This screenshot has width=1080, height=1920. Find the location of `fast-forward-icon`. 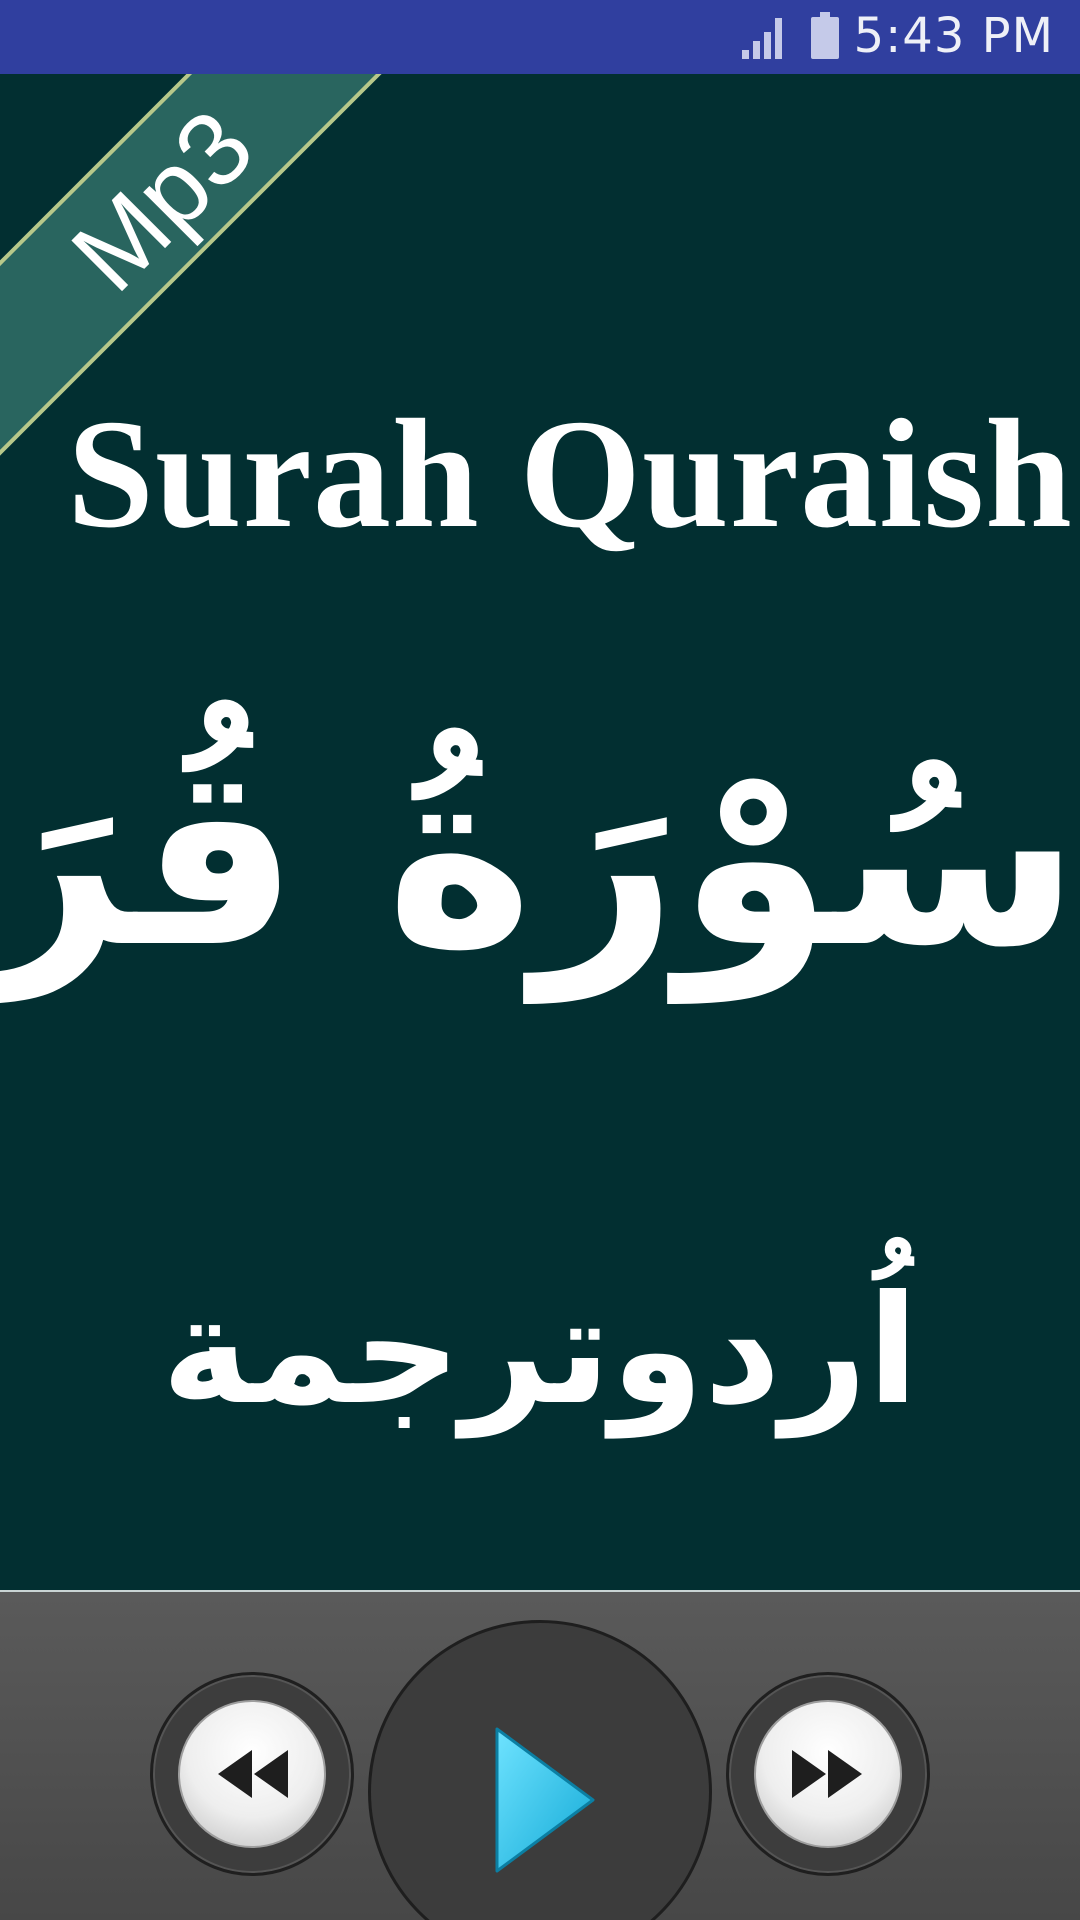

fast-forward-icon is located at coordinates (827, 1774).